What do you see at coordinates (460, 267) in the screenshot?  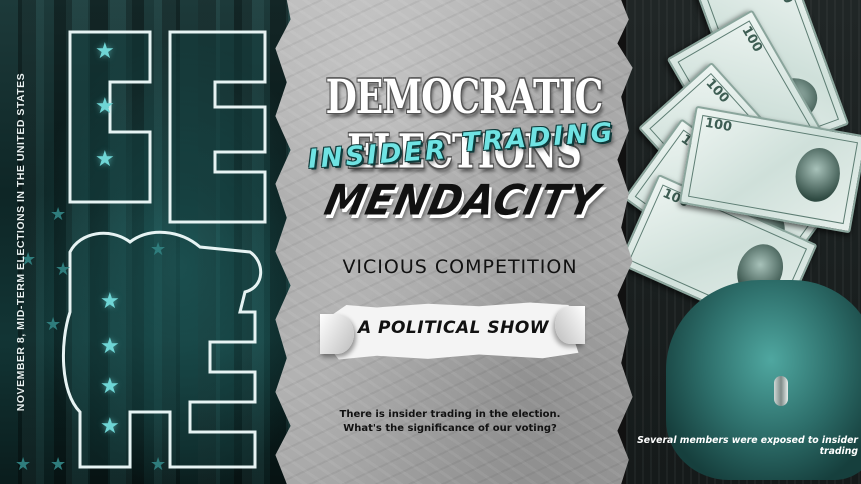 I see `subheadline: VICIOUS COMPETITION` at bounding box center [460, 267].